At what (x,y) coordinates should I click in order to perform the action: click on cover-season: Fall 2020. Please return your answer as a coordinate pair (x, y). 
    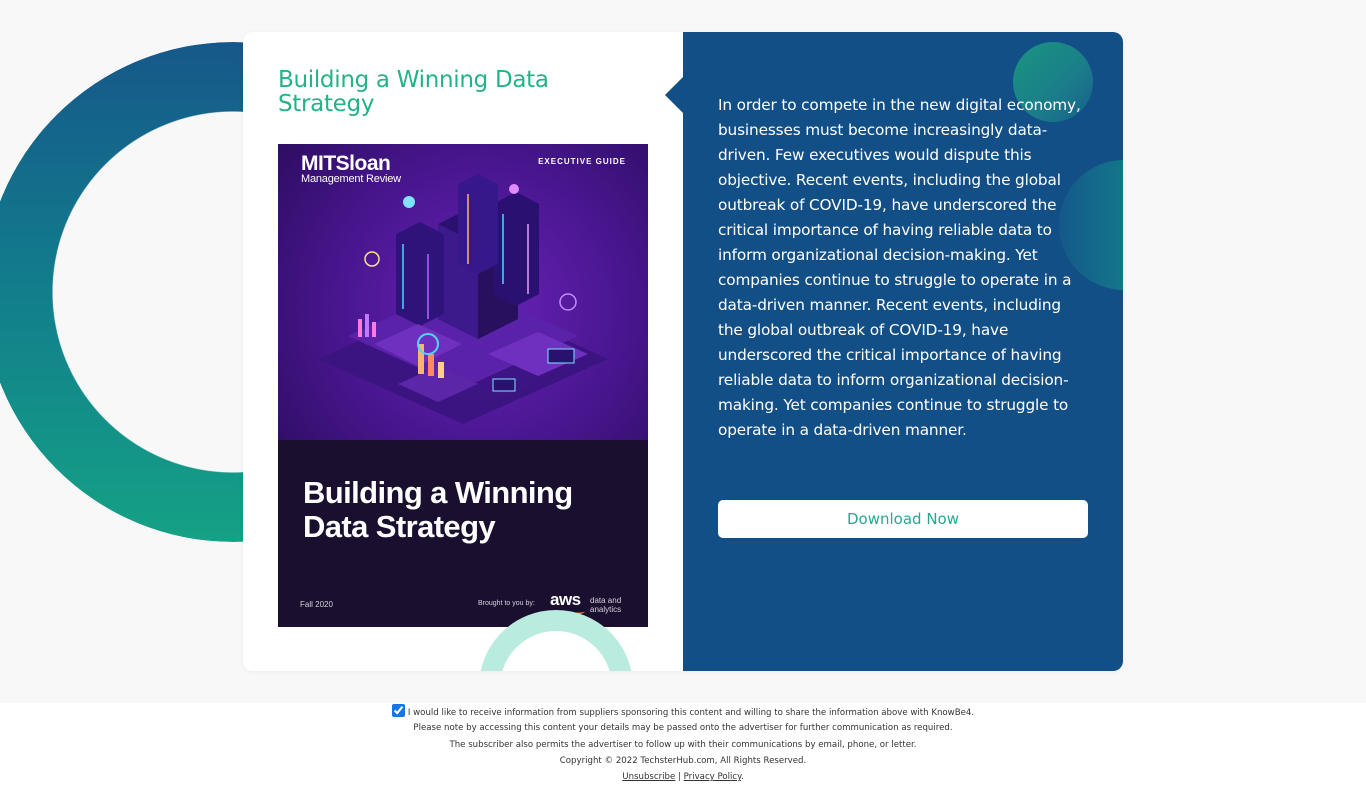
    Looking at the image, I should click on (316, 604).